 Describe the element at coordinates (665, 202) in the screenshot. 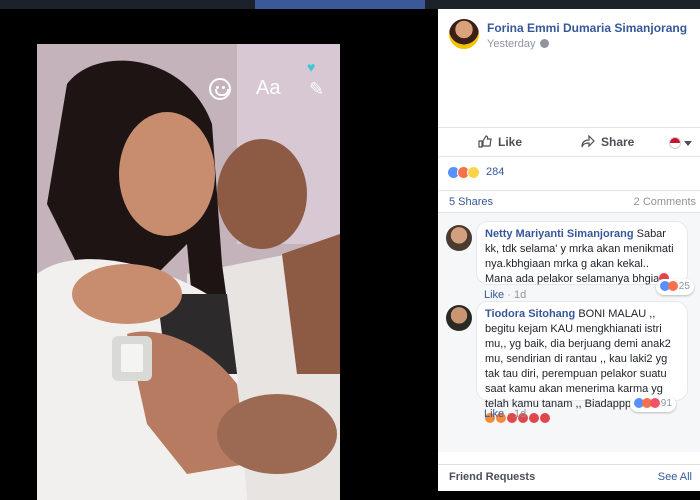

I see `comments-count: 2 Comments` at that location.